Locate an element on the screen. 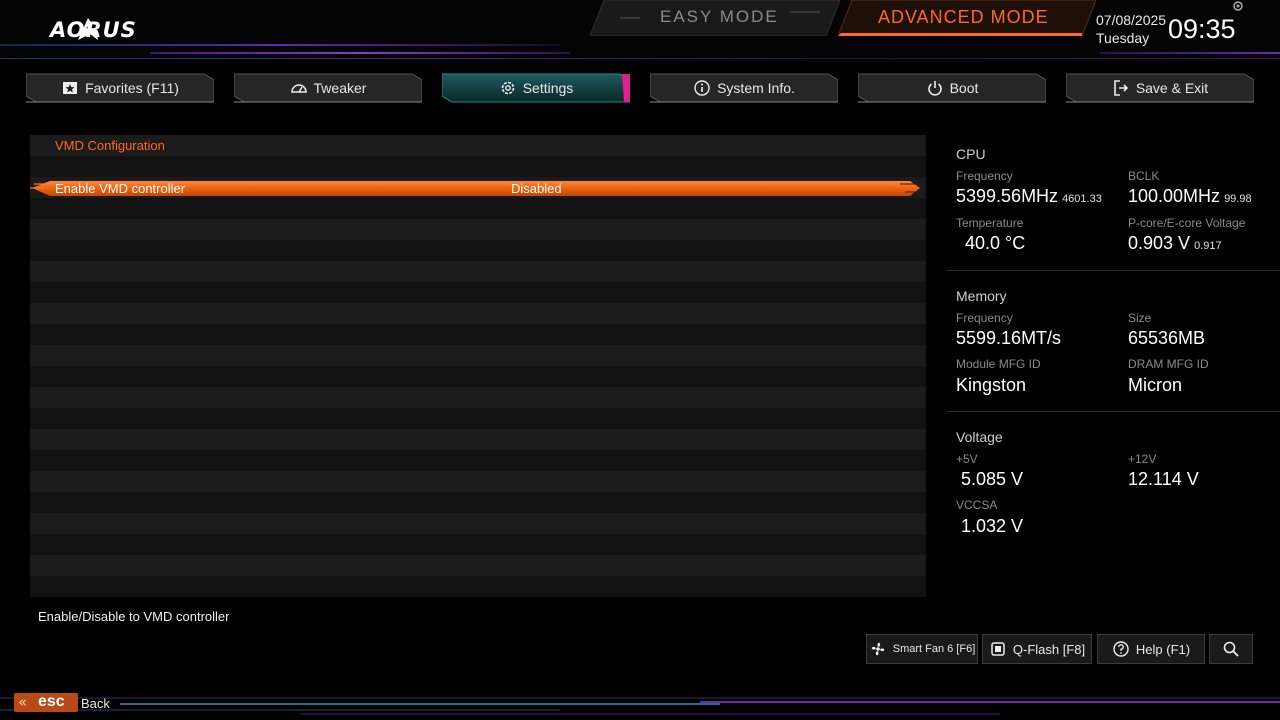 The height and width of the screenshot is (720, 1280). power-icon is located at coordinates (934, 88).